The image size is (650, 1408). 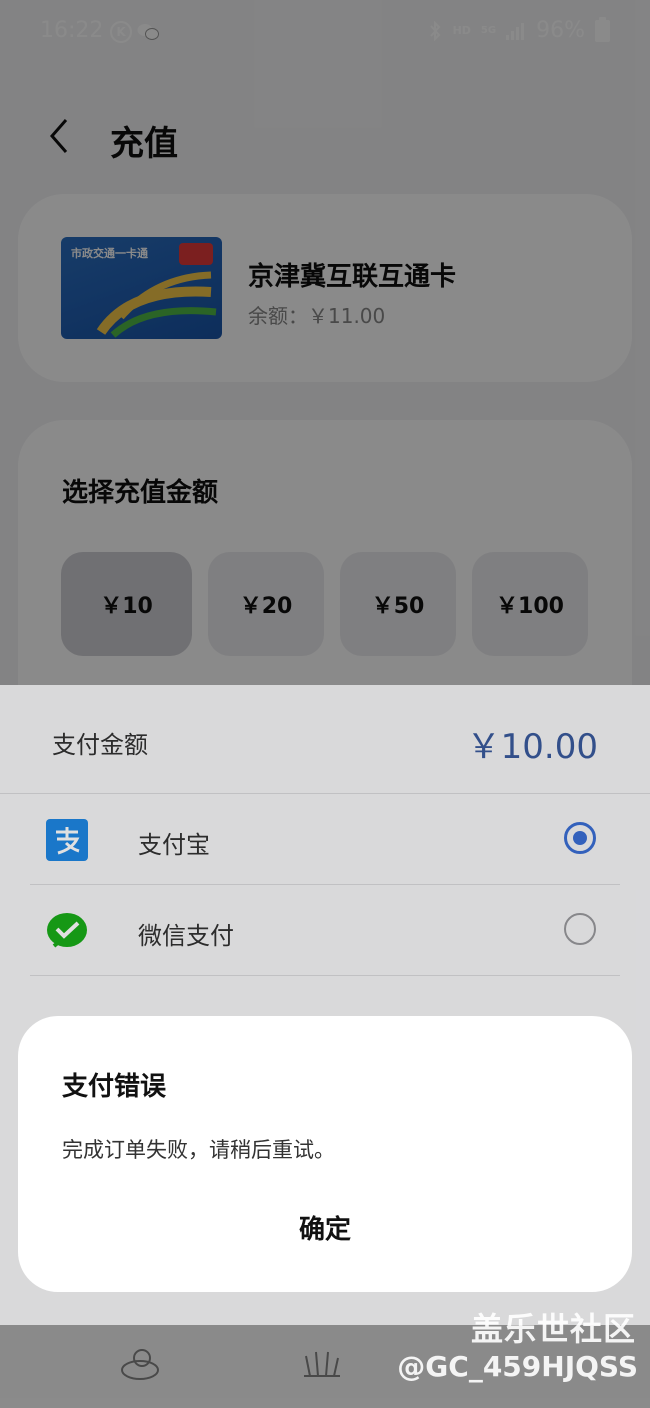 I want to click on dialog-message: 完成订单失败，请稍后重试。, so click(x=198, y=1150).